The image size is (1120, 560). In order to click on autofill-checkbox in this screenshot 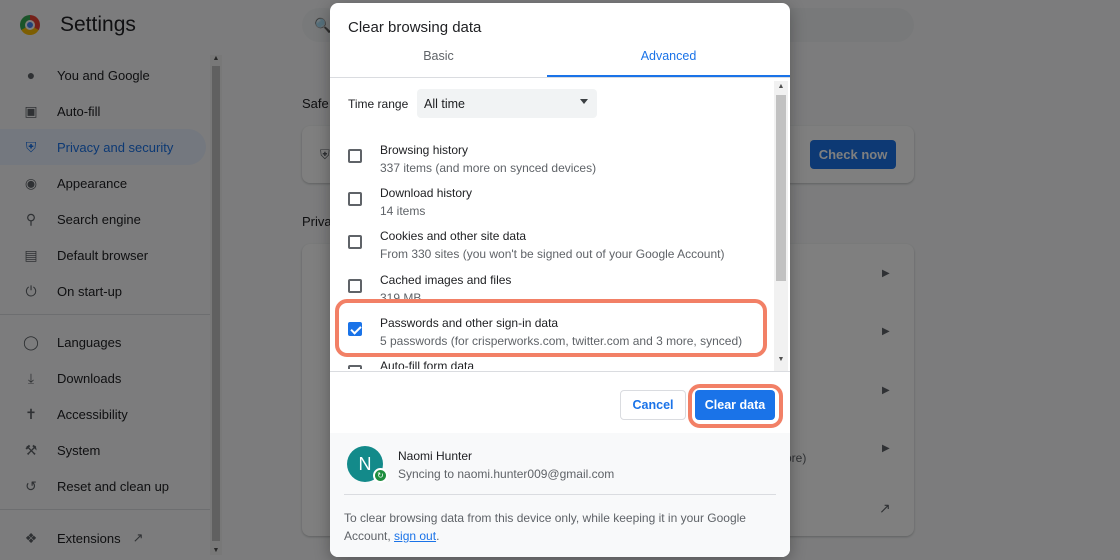, I will do `click(355, 367)`.